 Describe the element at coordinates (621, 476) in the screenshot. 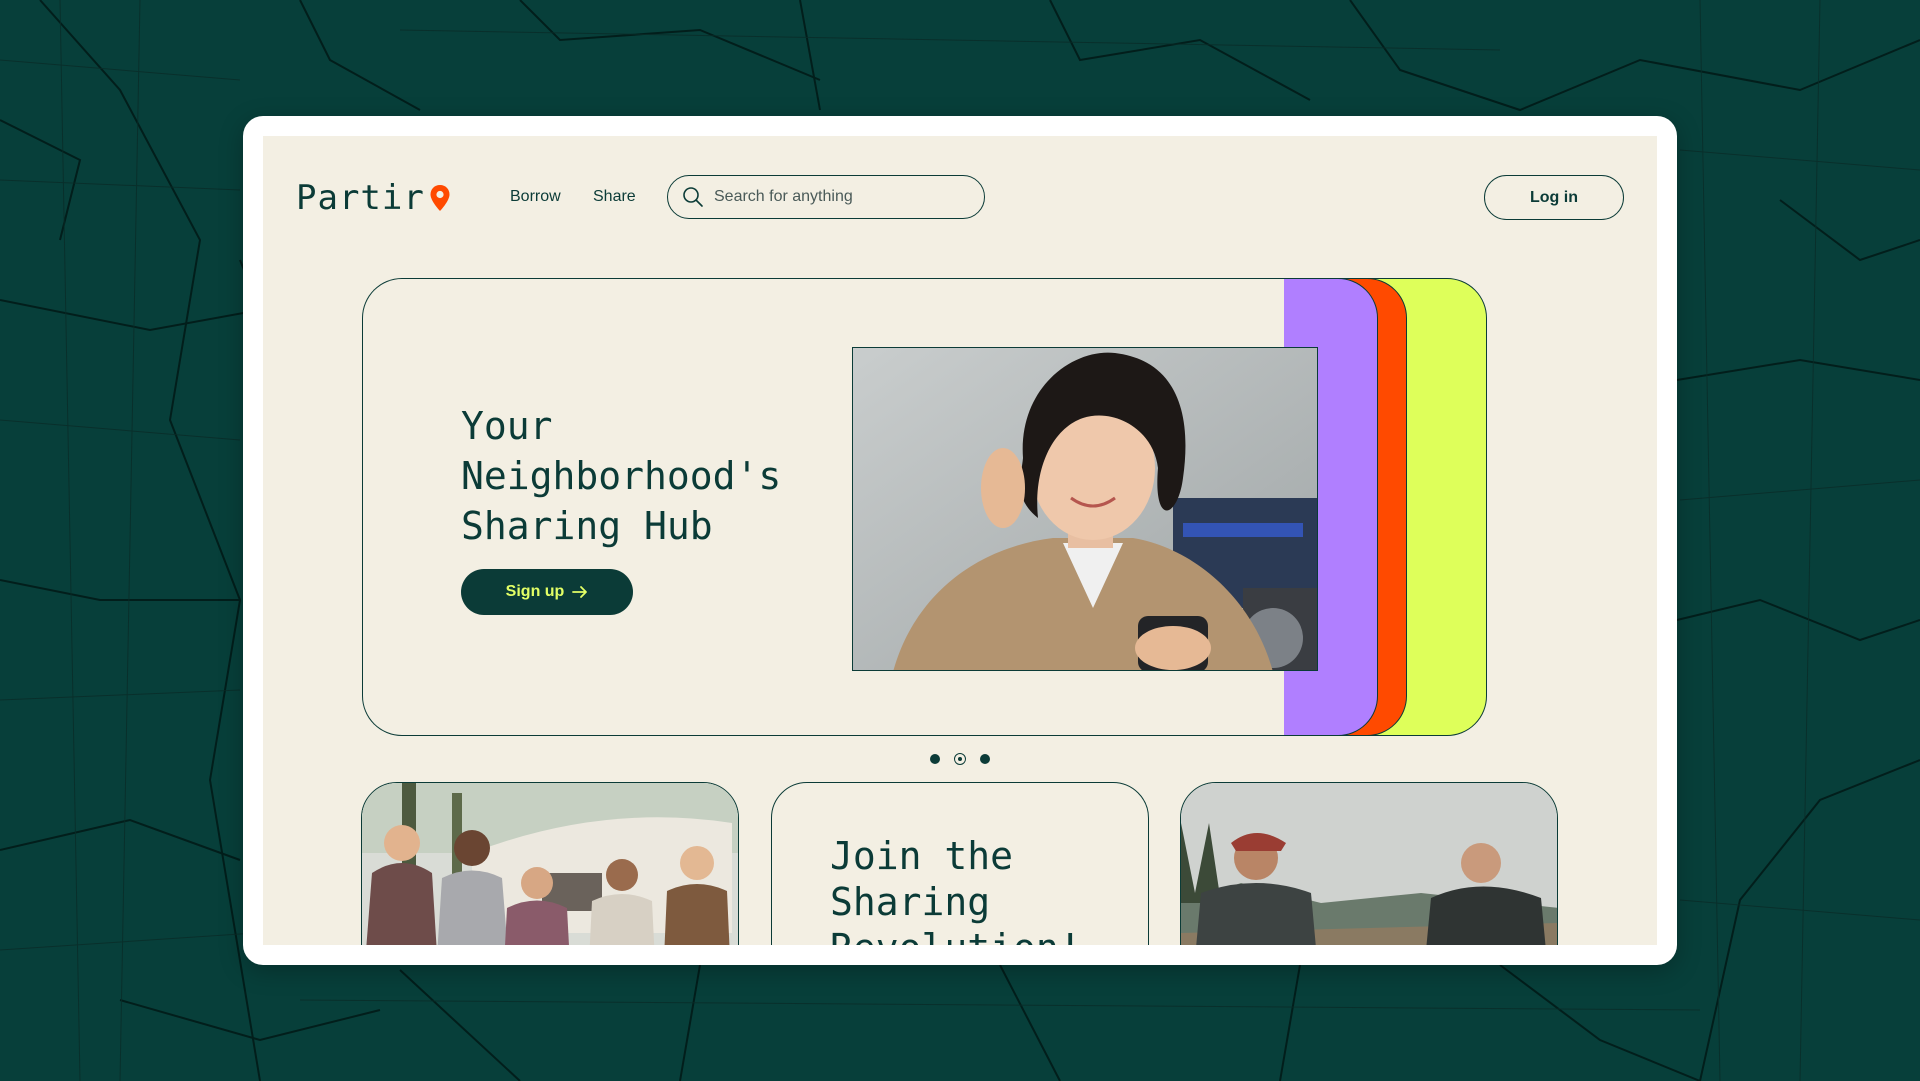

I see `hero-title: Your Neighborhood's Sharing Hub` at that location.